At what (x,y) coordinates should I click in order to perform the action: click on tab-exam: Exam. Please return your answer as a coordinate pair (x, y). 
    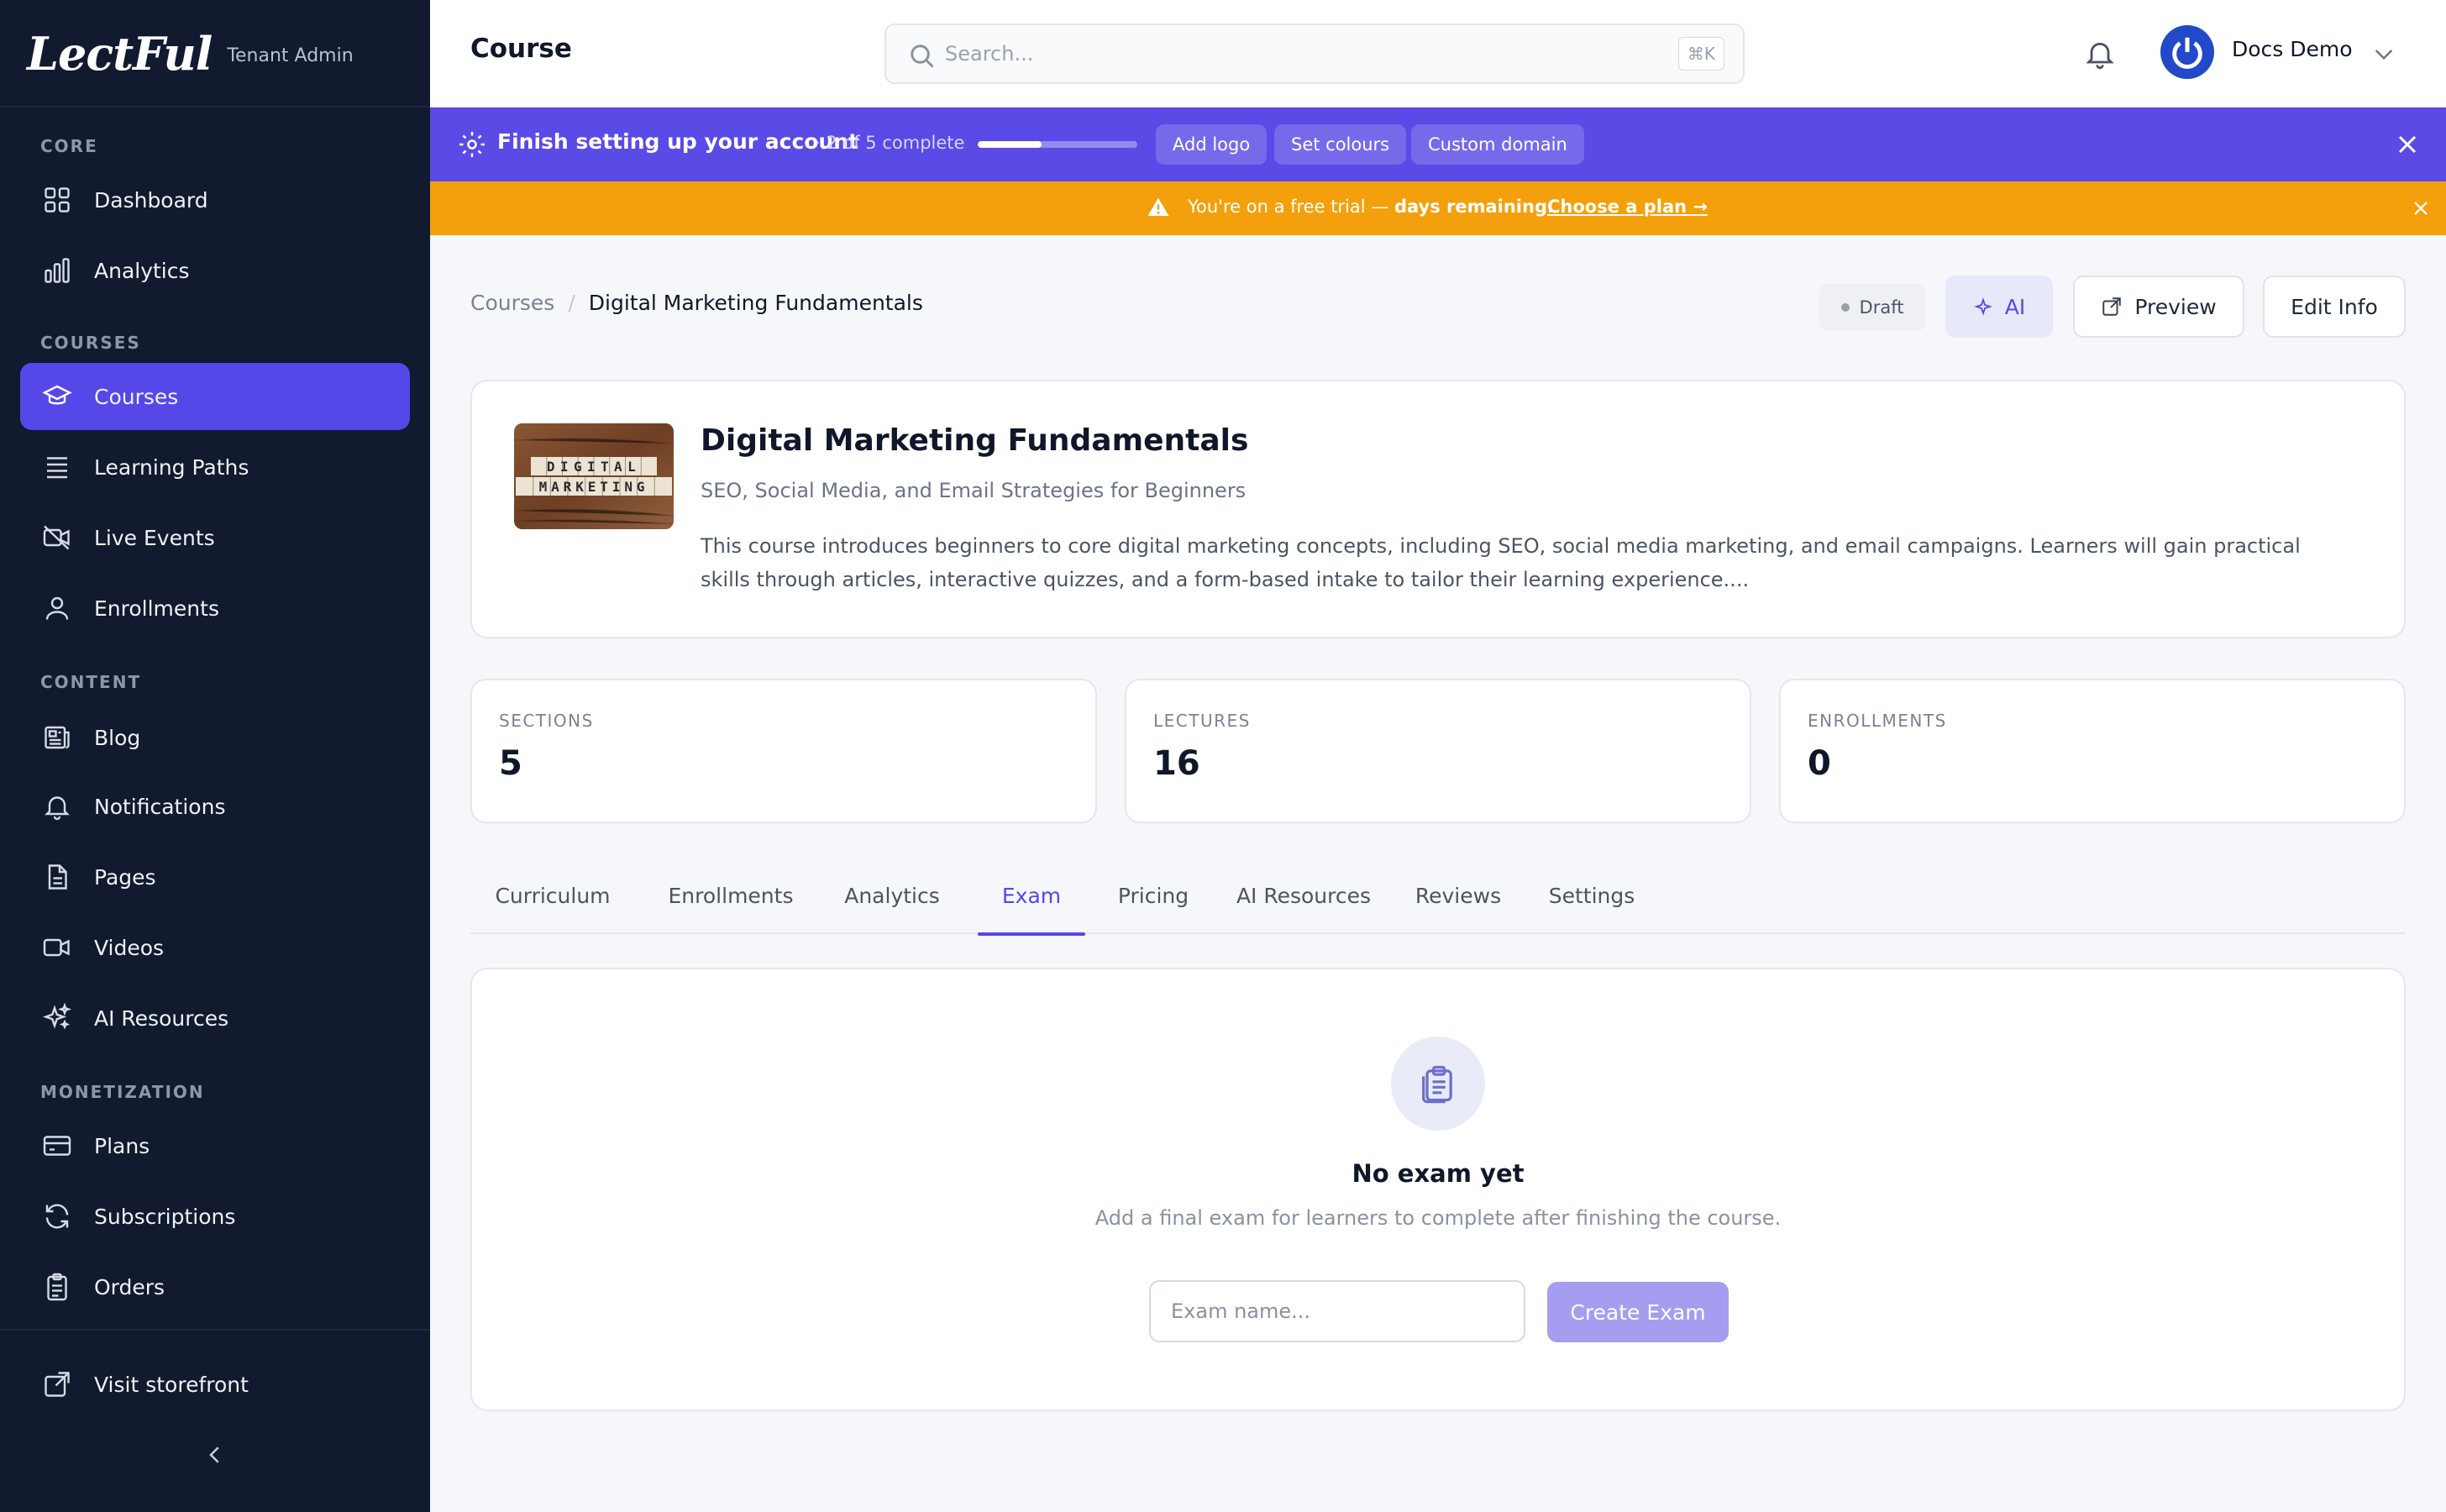
    Looking at the image, I should click on (1031, 896).